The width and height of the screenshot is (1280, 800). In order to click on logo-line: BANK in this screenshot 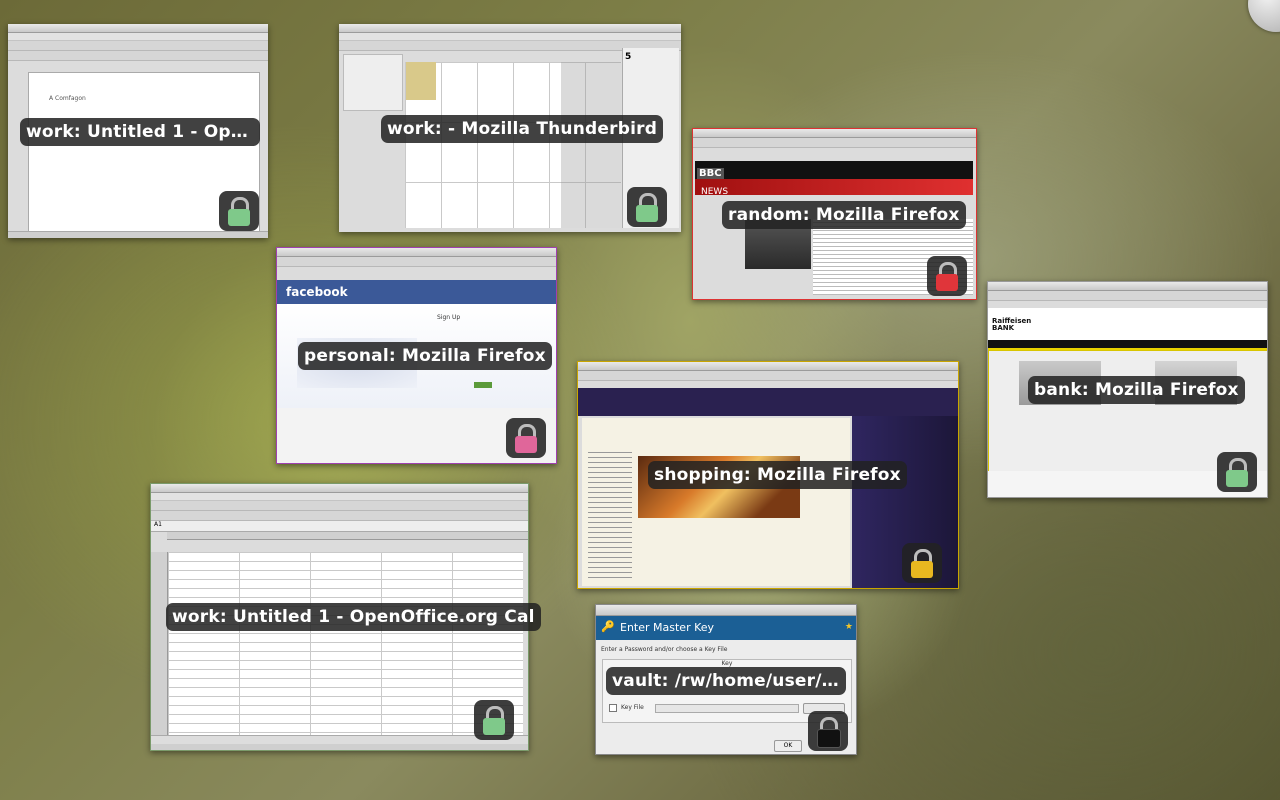, I will do `click(1003, 328)`.